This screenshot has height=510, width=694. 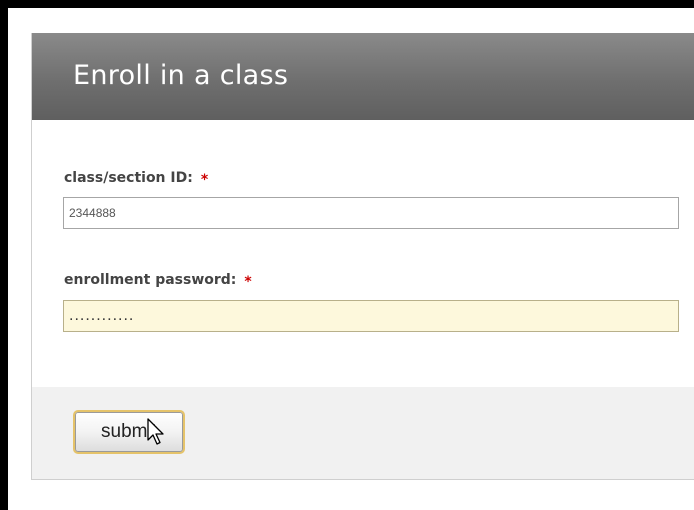 I want to click on class-id-label: class/section ID: *, so click(x=136, y=179).